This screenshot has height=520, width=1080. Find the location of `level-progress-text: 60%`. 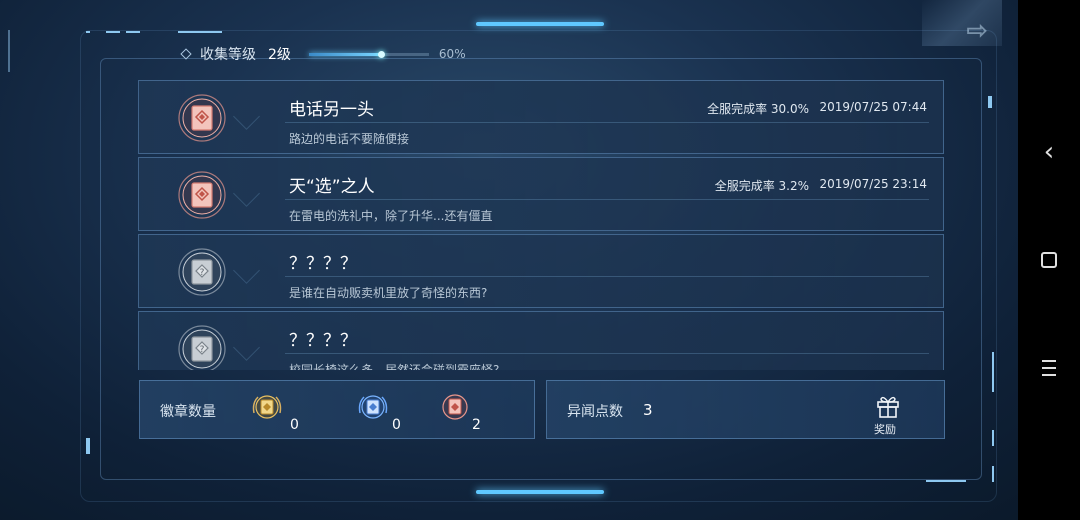

level-progress-text: 60% is located at coordinates (452, 54).